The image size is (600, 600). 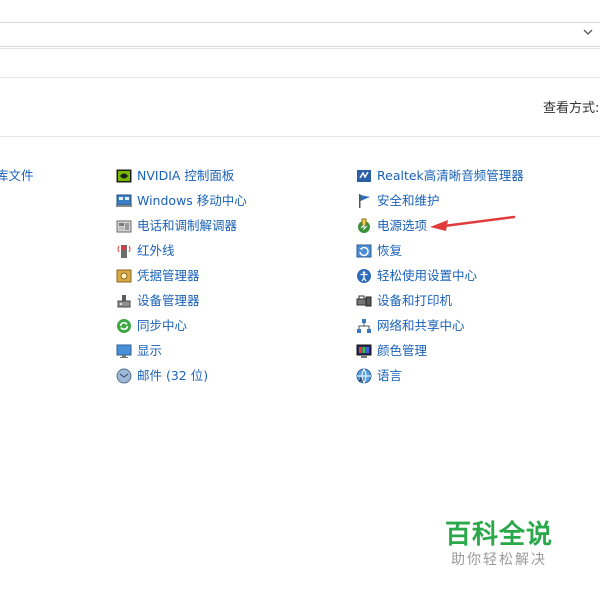 I want to click on address-bar-area, so click(x=300, y=24).